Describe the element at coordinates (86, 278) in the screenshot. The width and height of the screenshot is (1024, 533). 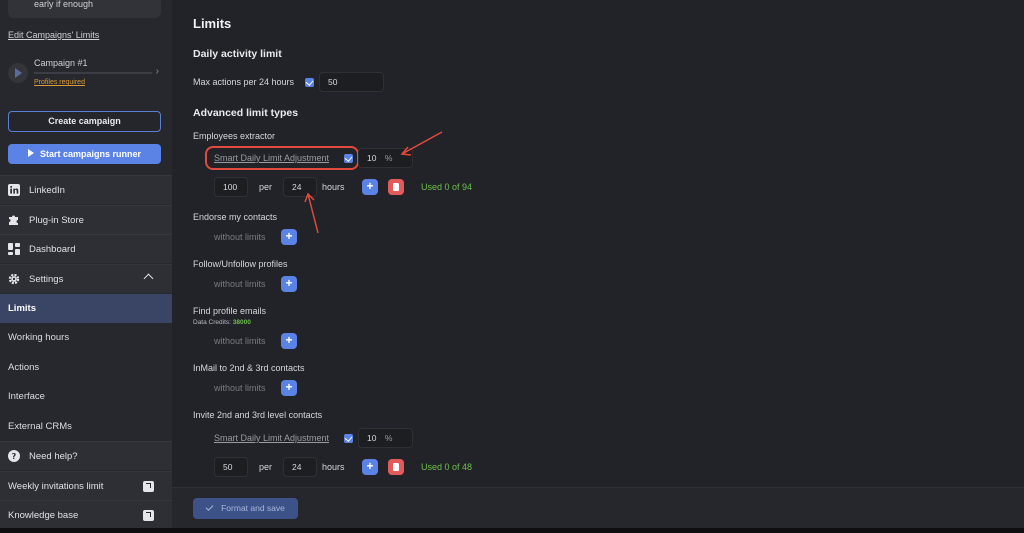
I see `nav-item-settings: Settings` at that location.